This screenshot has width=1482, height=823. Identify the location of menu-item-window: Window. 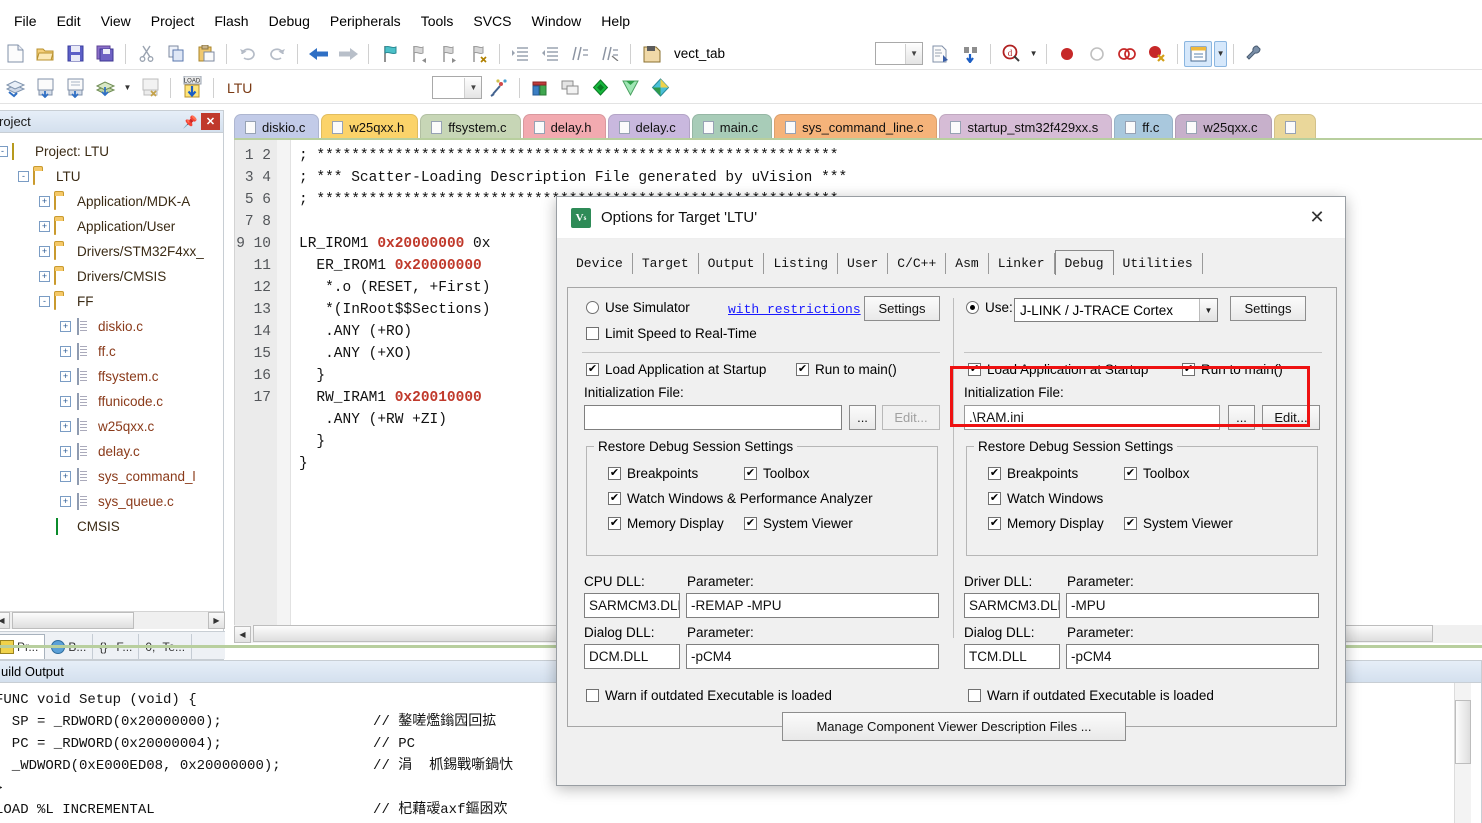
(557, 21).